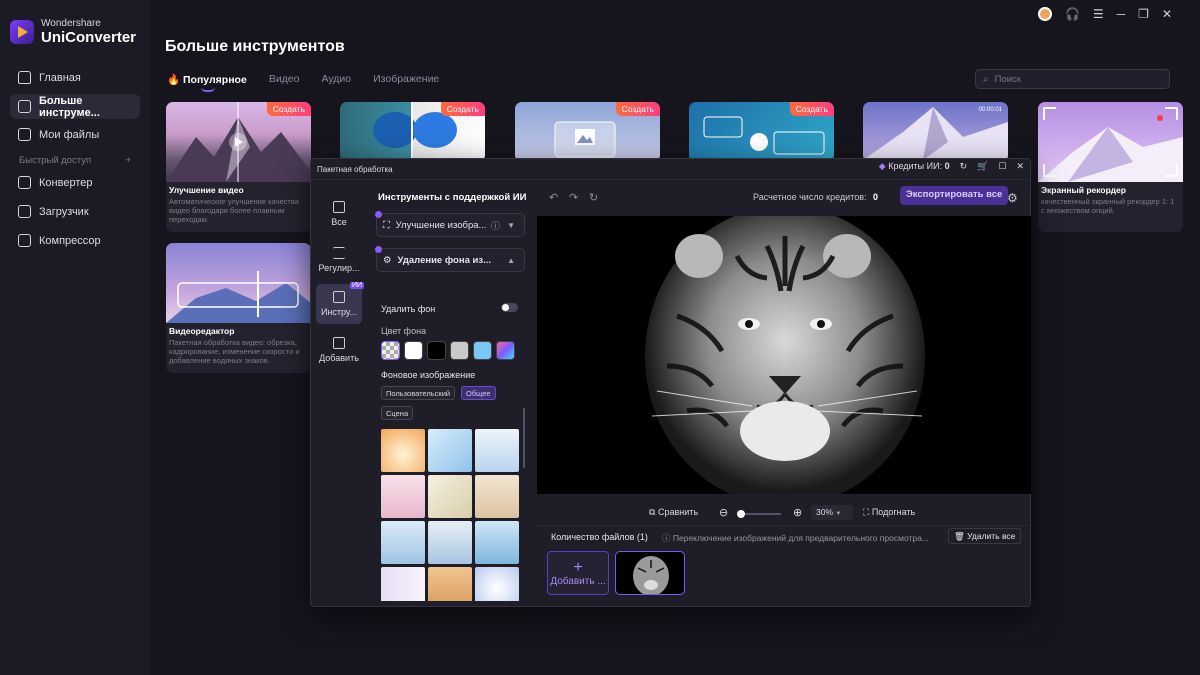  Describe the element at coordinates (397, 413) in the screenshot. I see `chip-scene: Сцена` at that location.